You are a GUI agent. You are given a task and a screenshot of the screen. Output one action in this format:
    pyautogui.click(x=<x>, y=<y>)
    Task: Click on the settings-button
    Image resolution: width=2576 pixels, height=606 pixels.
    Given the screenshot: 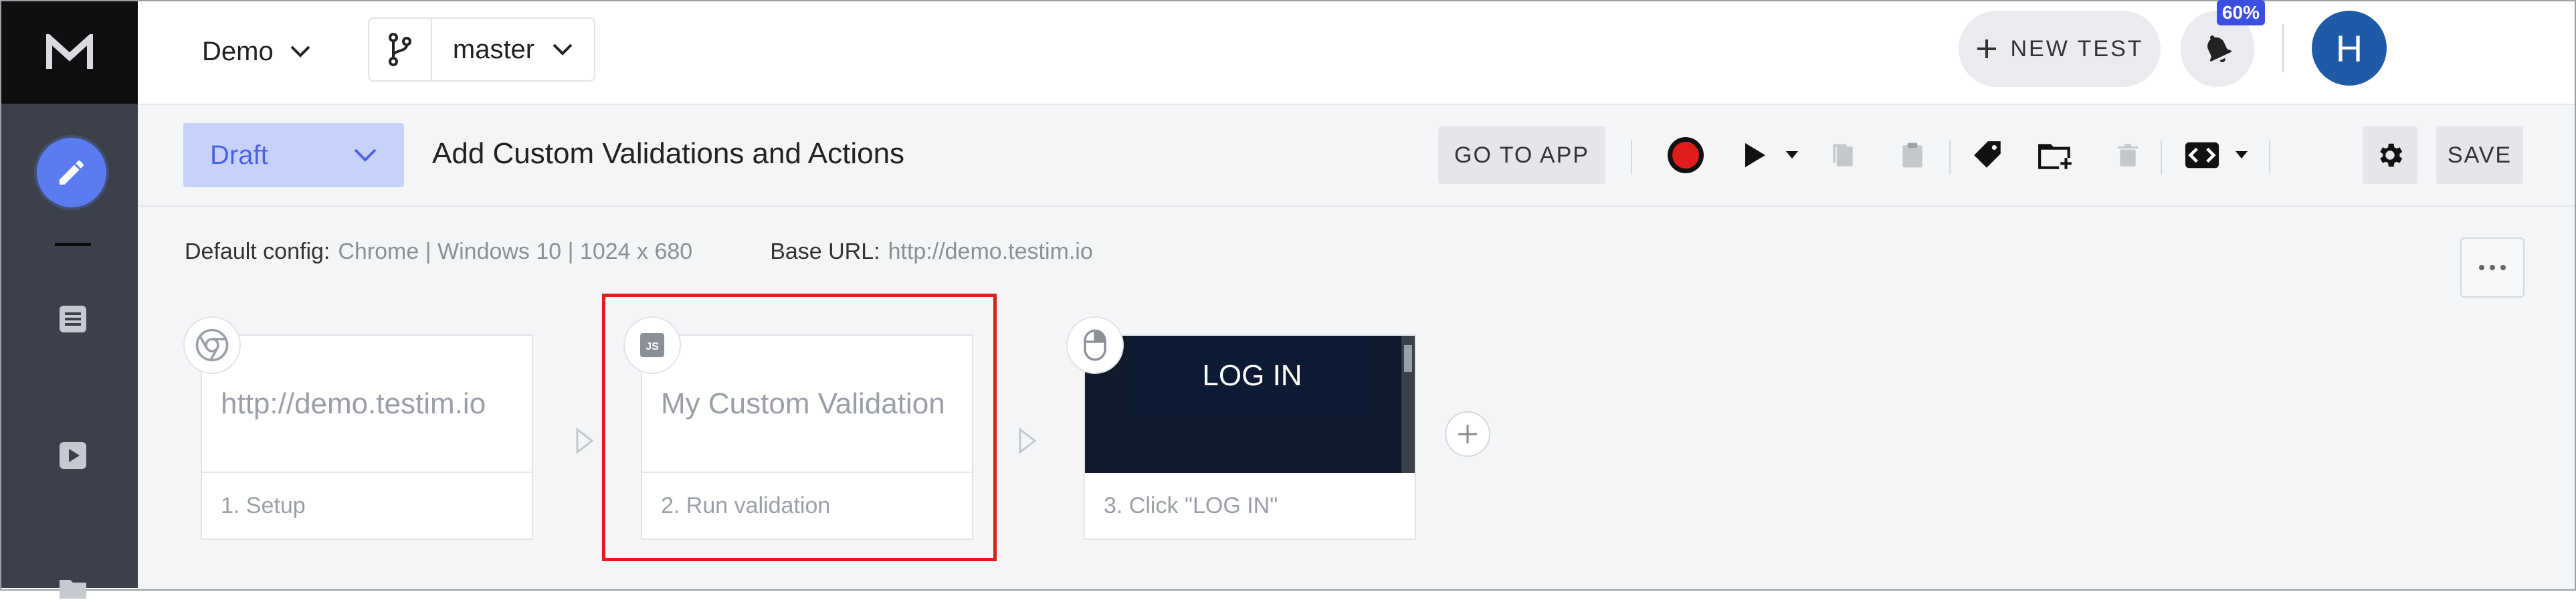 What is the action you would take?
    pyautogui.click(x=2390, y=155)
    